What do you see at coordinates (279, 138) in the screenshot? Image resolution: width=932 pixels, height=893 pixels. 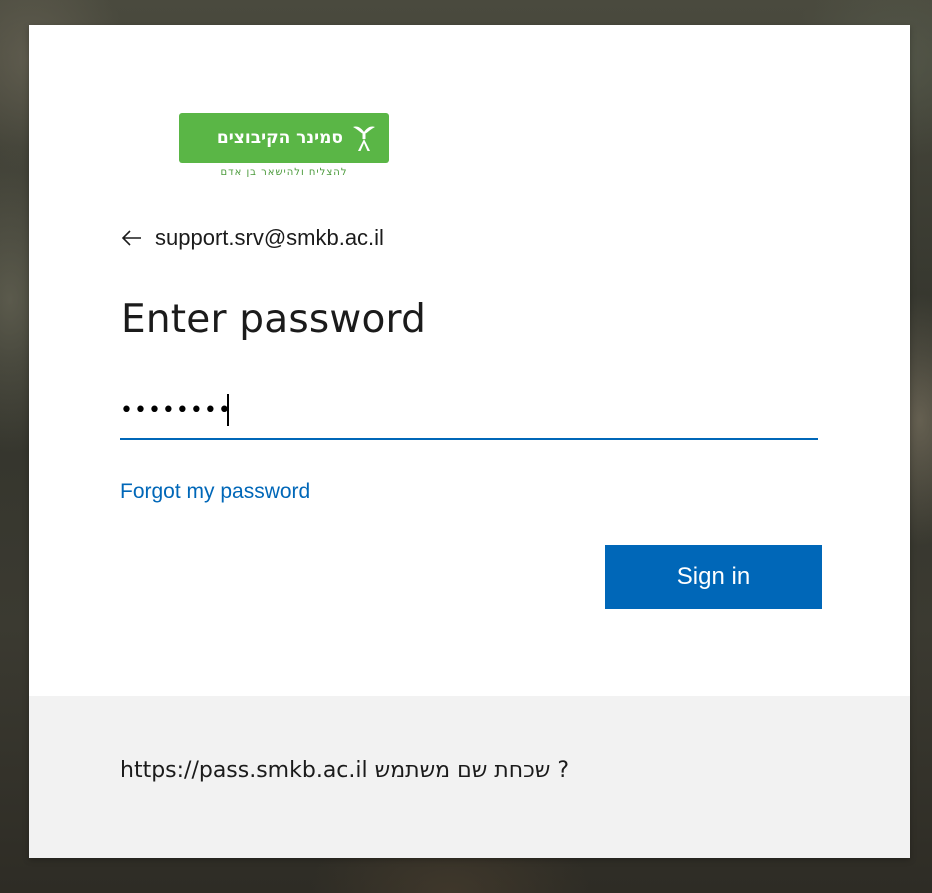 I see `logo-name: סמינר הקיבוצים` at bounding box center [279, 138].